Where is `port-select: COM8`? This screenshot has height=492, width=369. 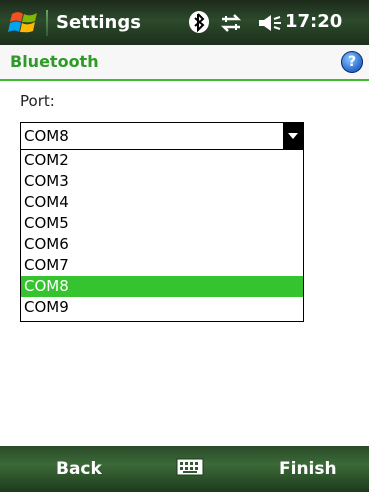 port-select: COM8 is located at coordinates (162, 136).